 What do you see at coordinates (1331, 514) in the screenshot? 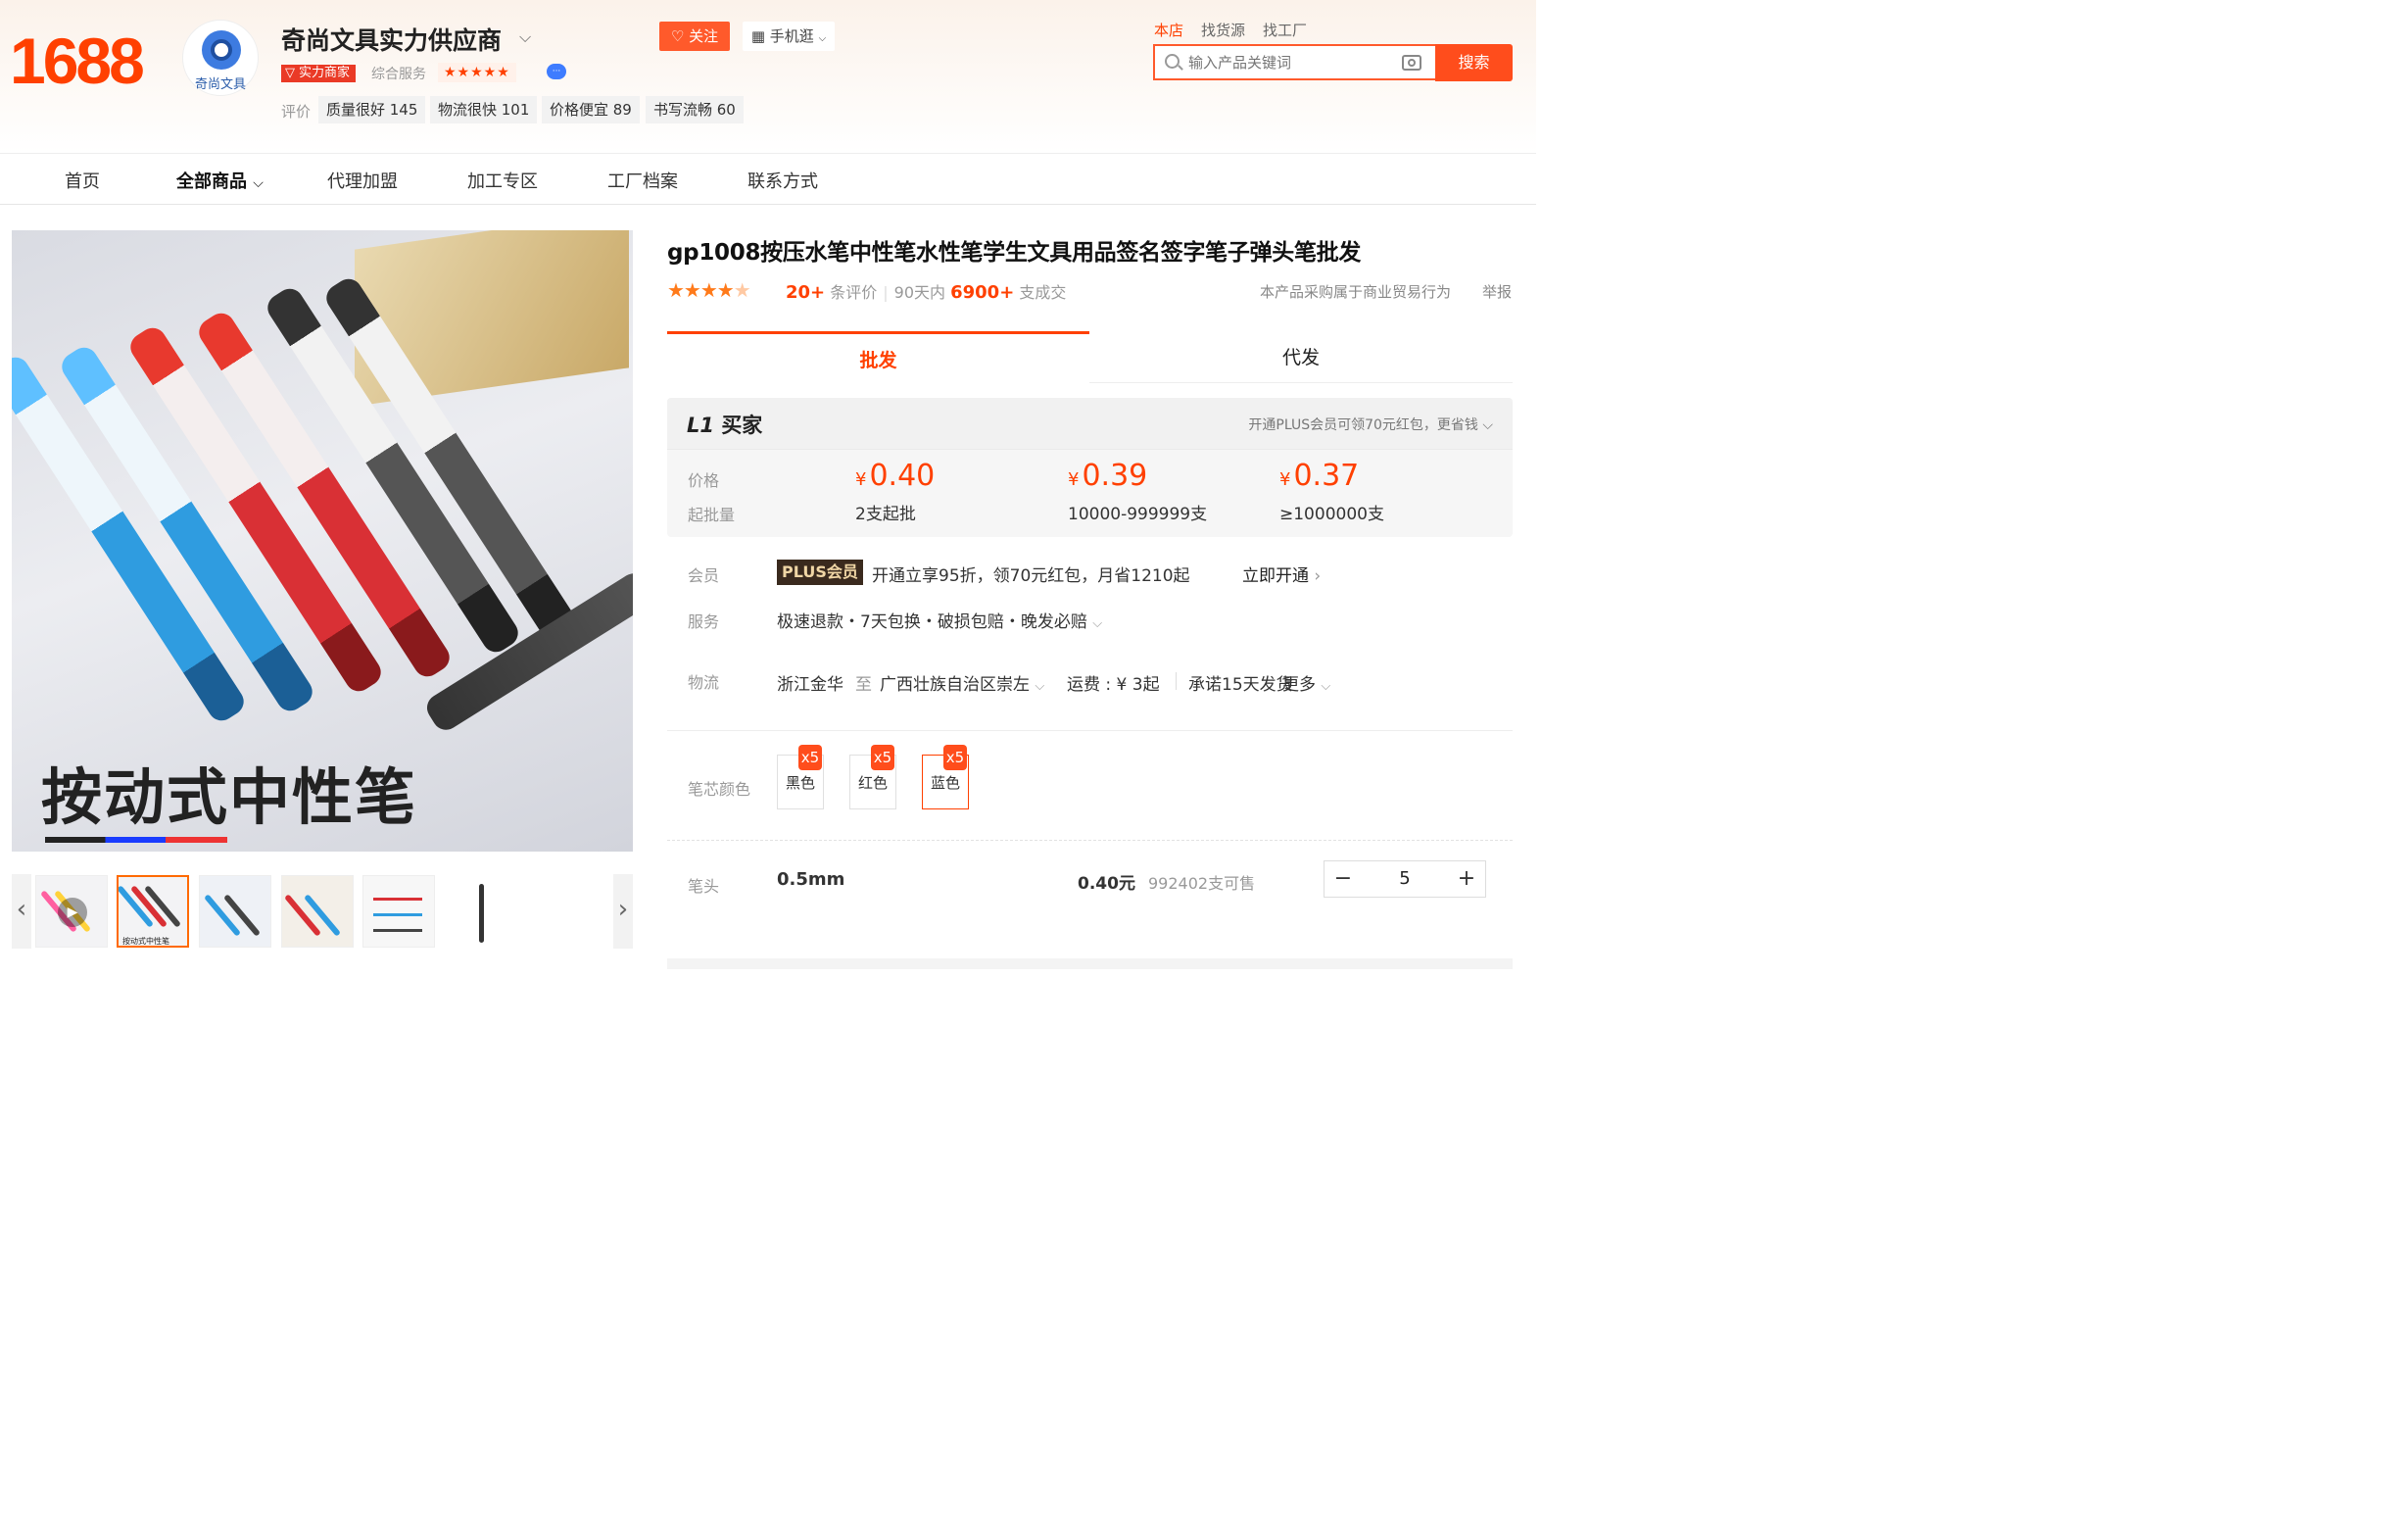
I see `tier-qty: ≥1000000支` at bounding box center [1331, 514].